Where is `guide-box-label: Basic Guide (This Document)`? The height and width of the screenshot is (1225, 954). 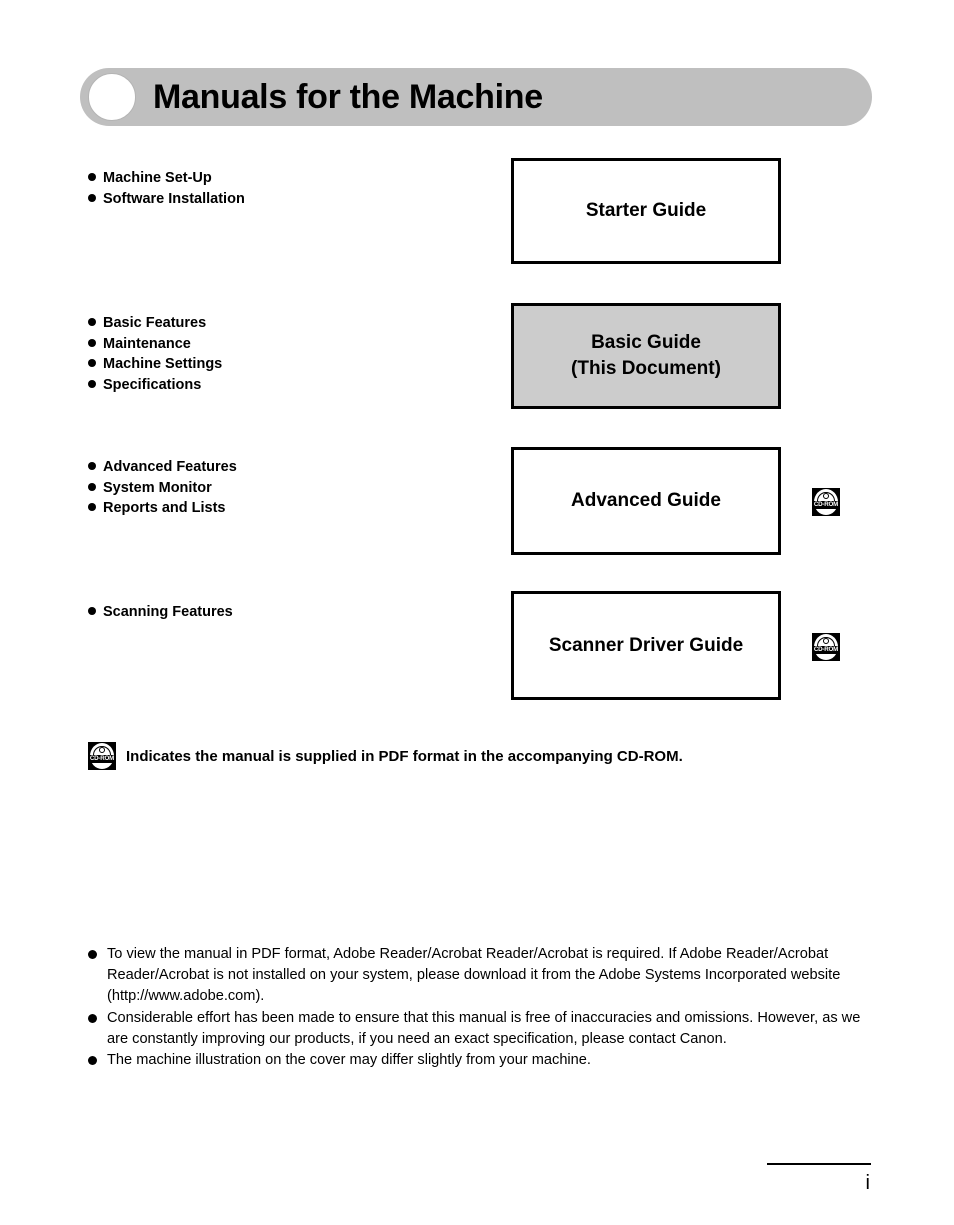
guide-box-label: Basic Guide (This Document) is located at coordinates (646, 356).